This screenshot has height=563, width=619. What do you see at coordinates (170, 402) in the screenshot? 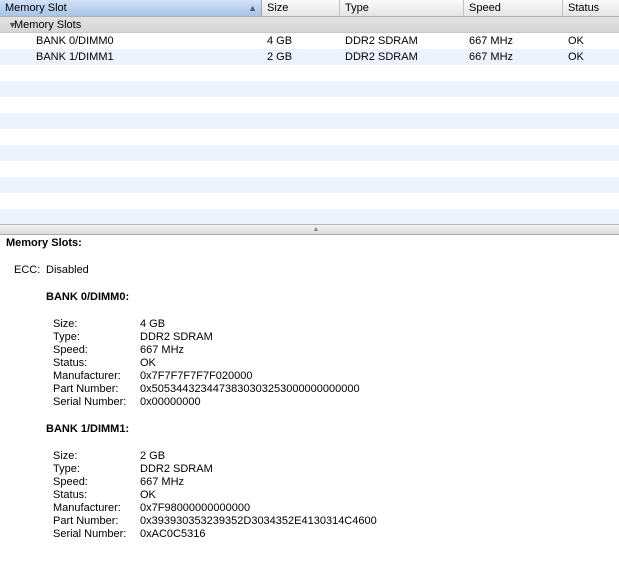
I see `field-value: 0x00000000` at bounding box center [170, 402].